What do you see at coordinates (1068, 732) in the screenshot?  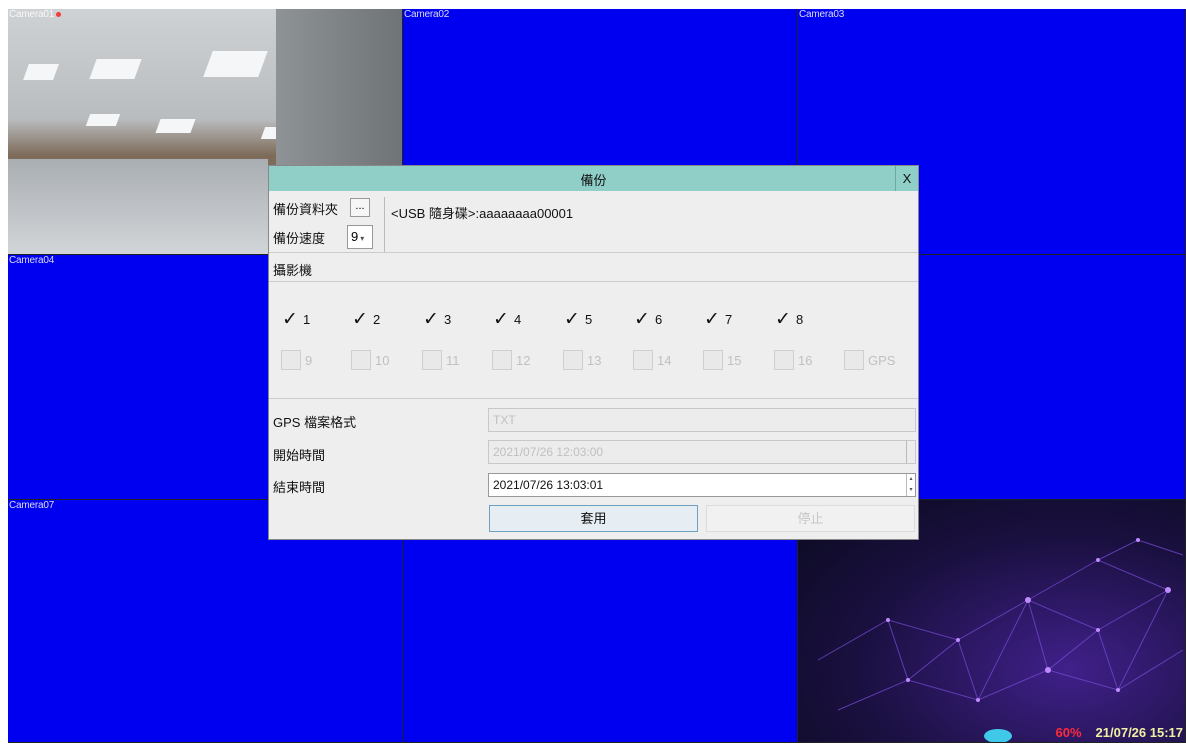 I see `storage-percent: 60%` at bounding box center [1068, 732].